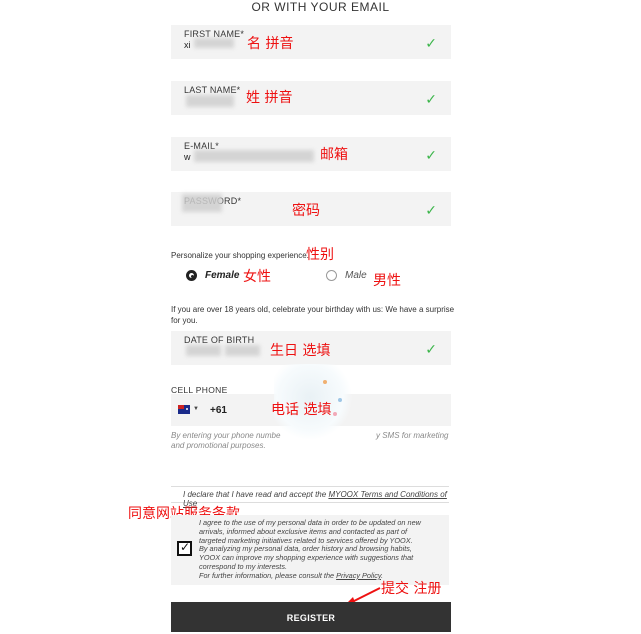  I want to click on annotation-dob: 生日 选填, so click(300, 351).